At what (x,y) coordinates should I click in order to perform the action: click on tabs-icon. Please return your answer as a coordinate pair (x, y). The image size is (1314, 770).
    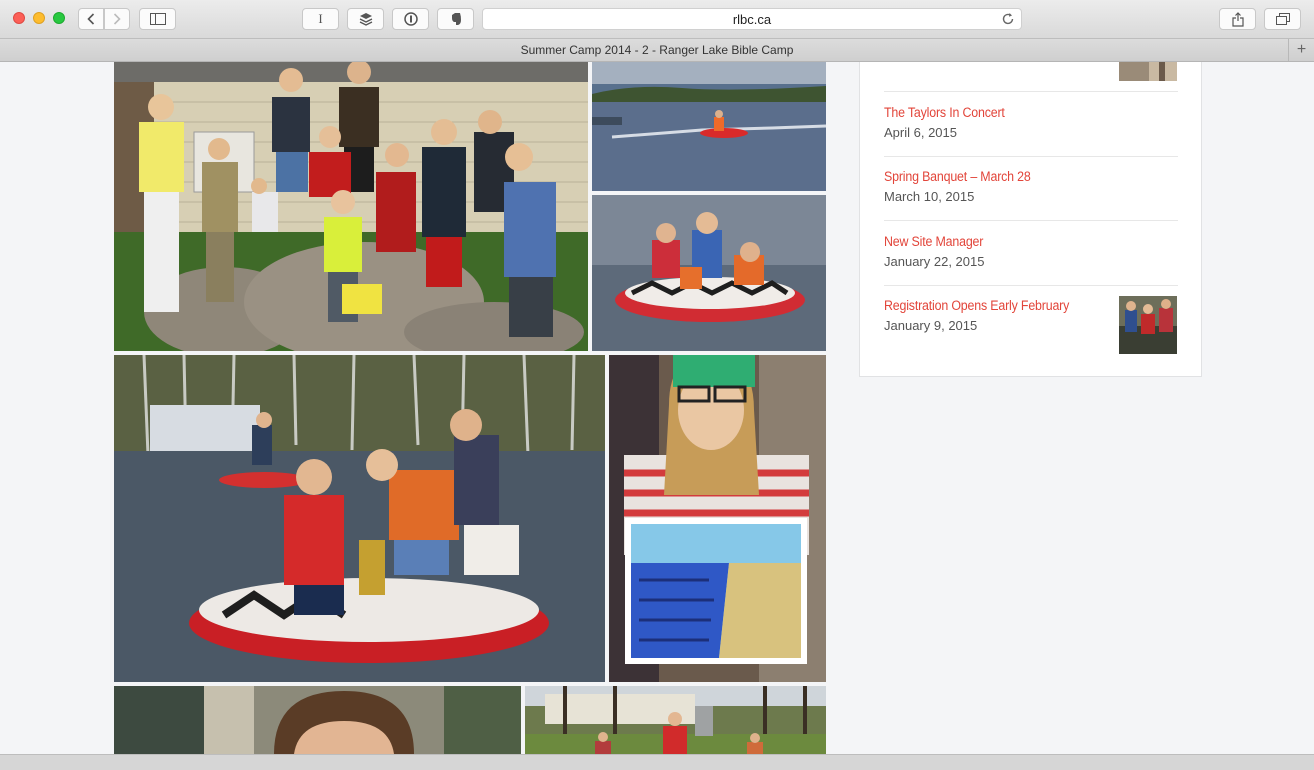
    Looking at the image, I should click on (1282, 19).